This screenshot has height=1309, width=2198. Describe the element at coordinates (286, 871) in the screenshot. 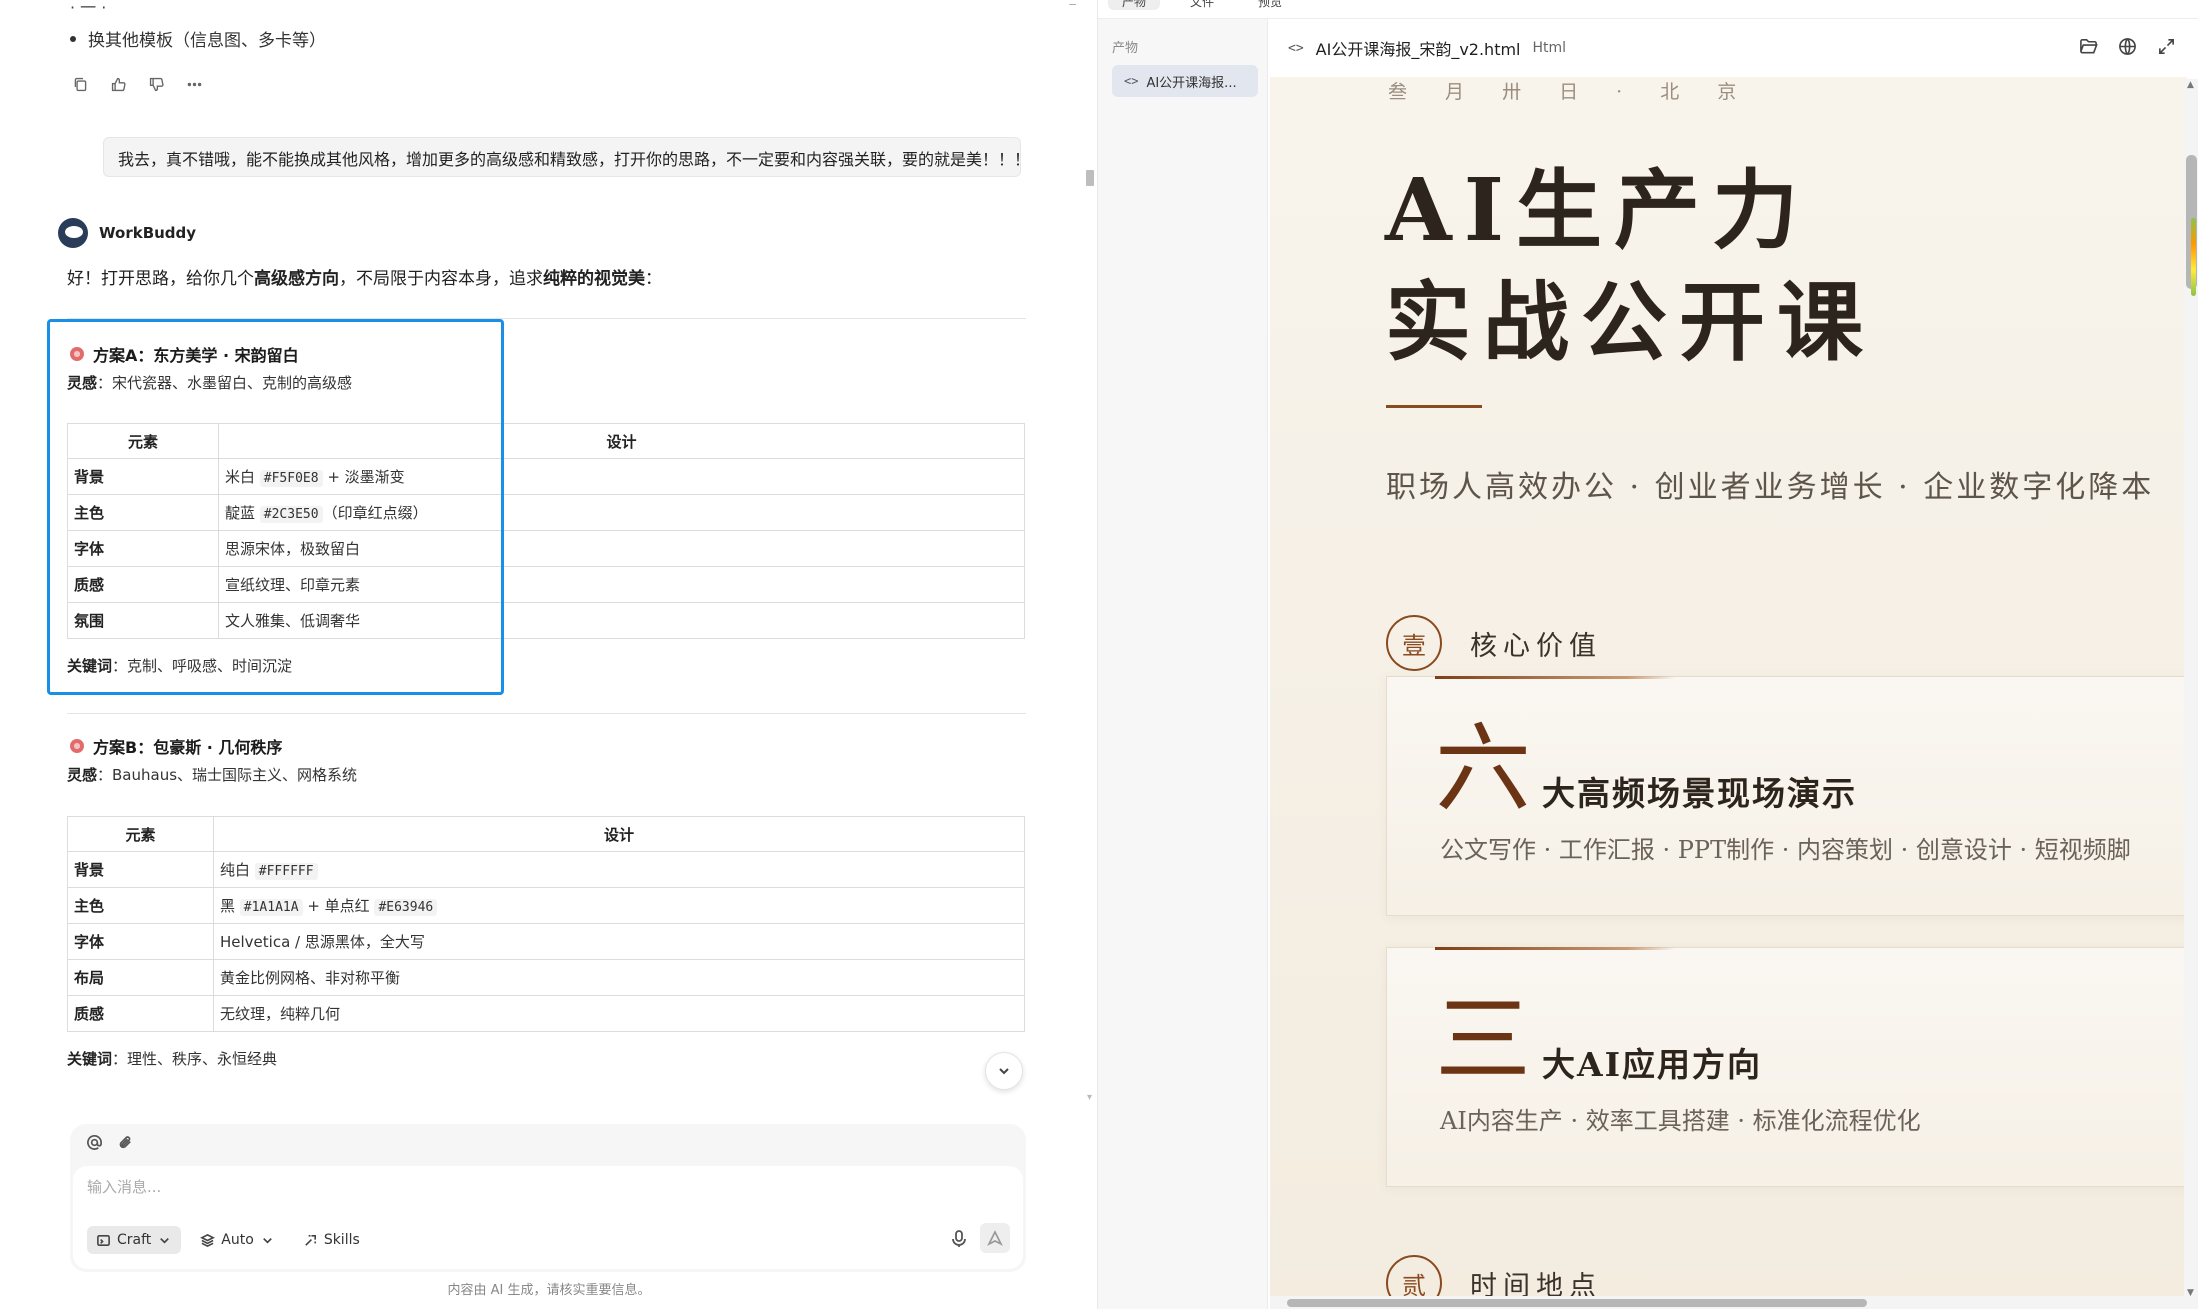

I see `color-code: #FFFFFF` at that location.